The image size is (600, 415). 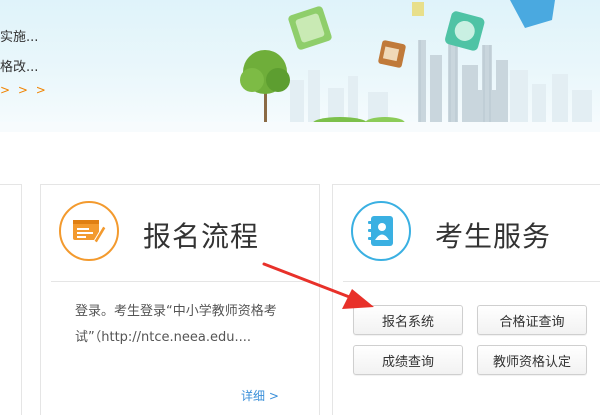 I want to click on card-title: 报名流程, so click(x=201, y=236).